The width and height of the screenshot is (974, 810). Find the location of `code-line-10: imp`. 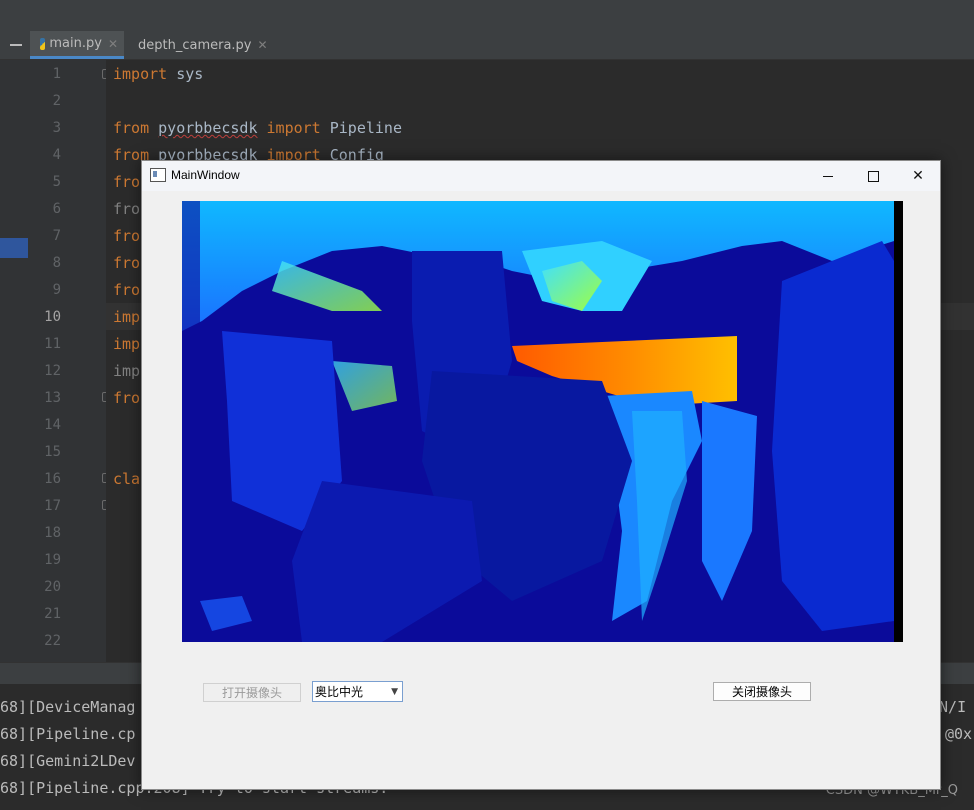

code-line-10: imp is located at coordinates (127, 317).